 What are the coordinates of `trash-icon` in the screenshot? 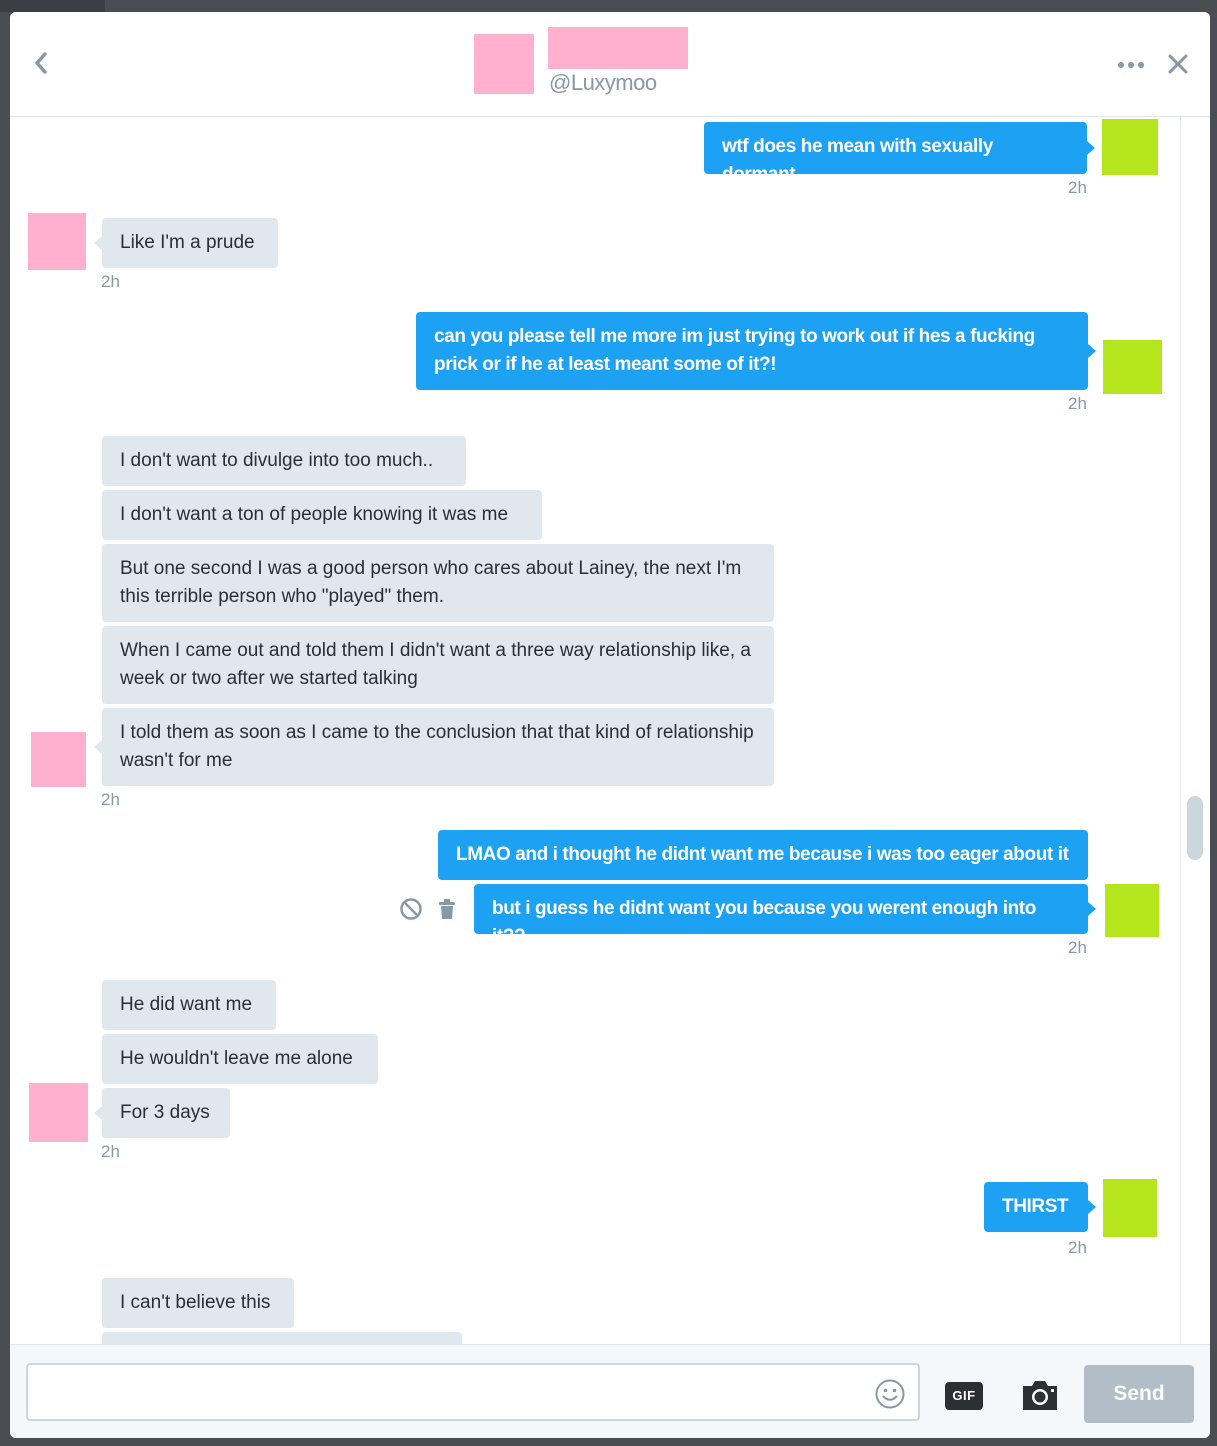 It's located at (447, 909).